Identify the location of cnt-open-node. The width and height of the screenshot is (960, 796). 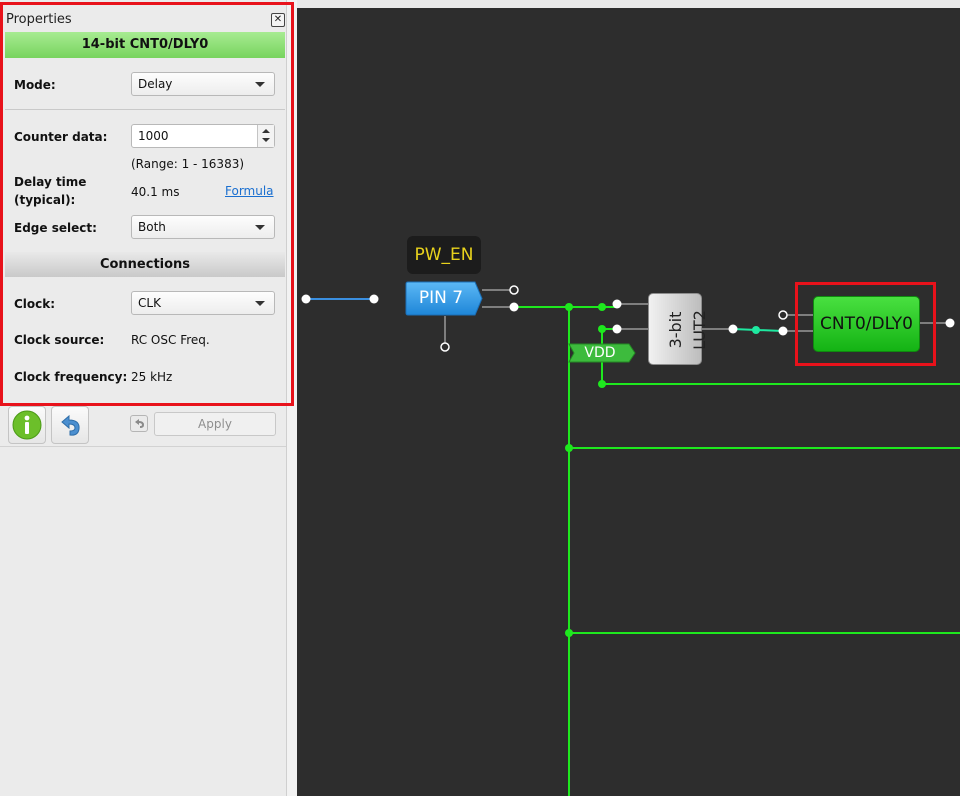
(783, 315).